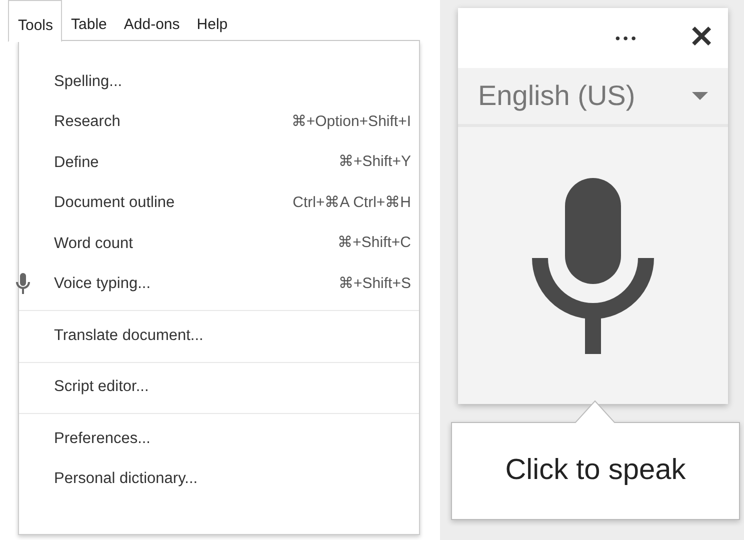  What do you see at coordinates (35, 21) in the screenshot?
I see `menu-tab: Tools` at bounding box center [35, 21].